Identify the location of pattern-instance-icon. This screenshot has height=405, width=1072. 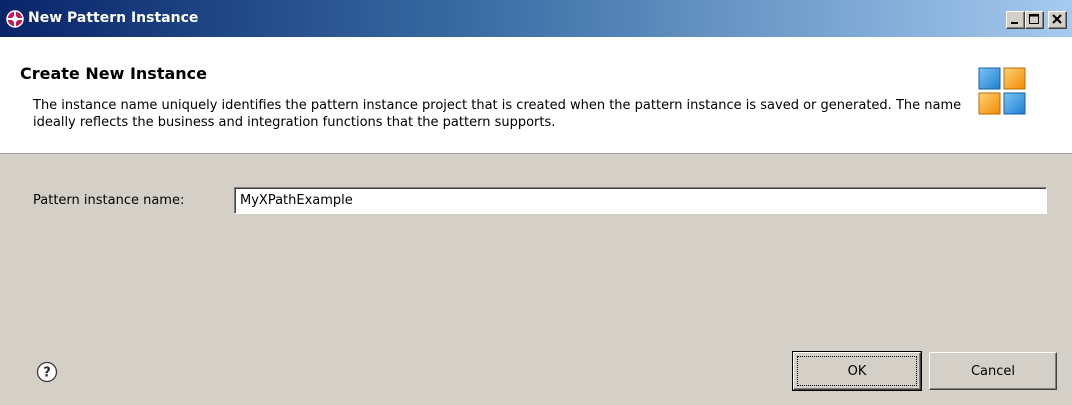
(15, 19).